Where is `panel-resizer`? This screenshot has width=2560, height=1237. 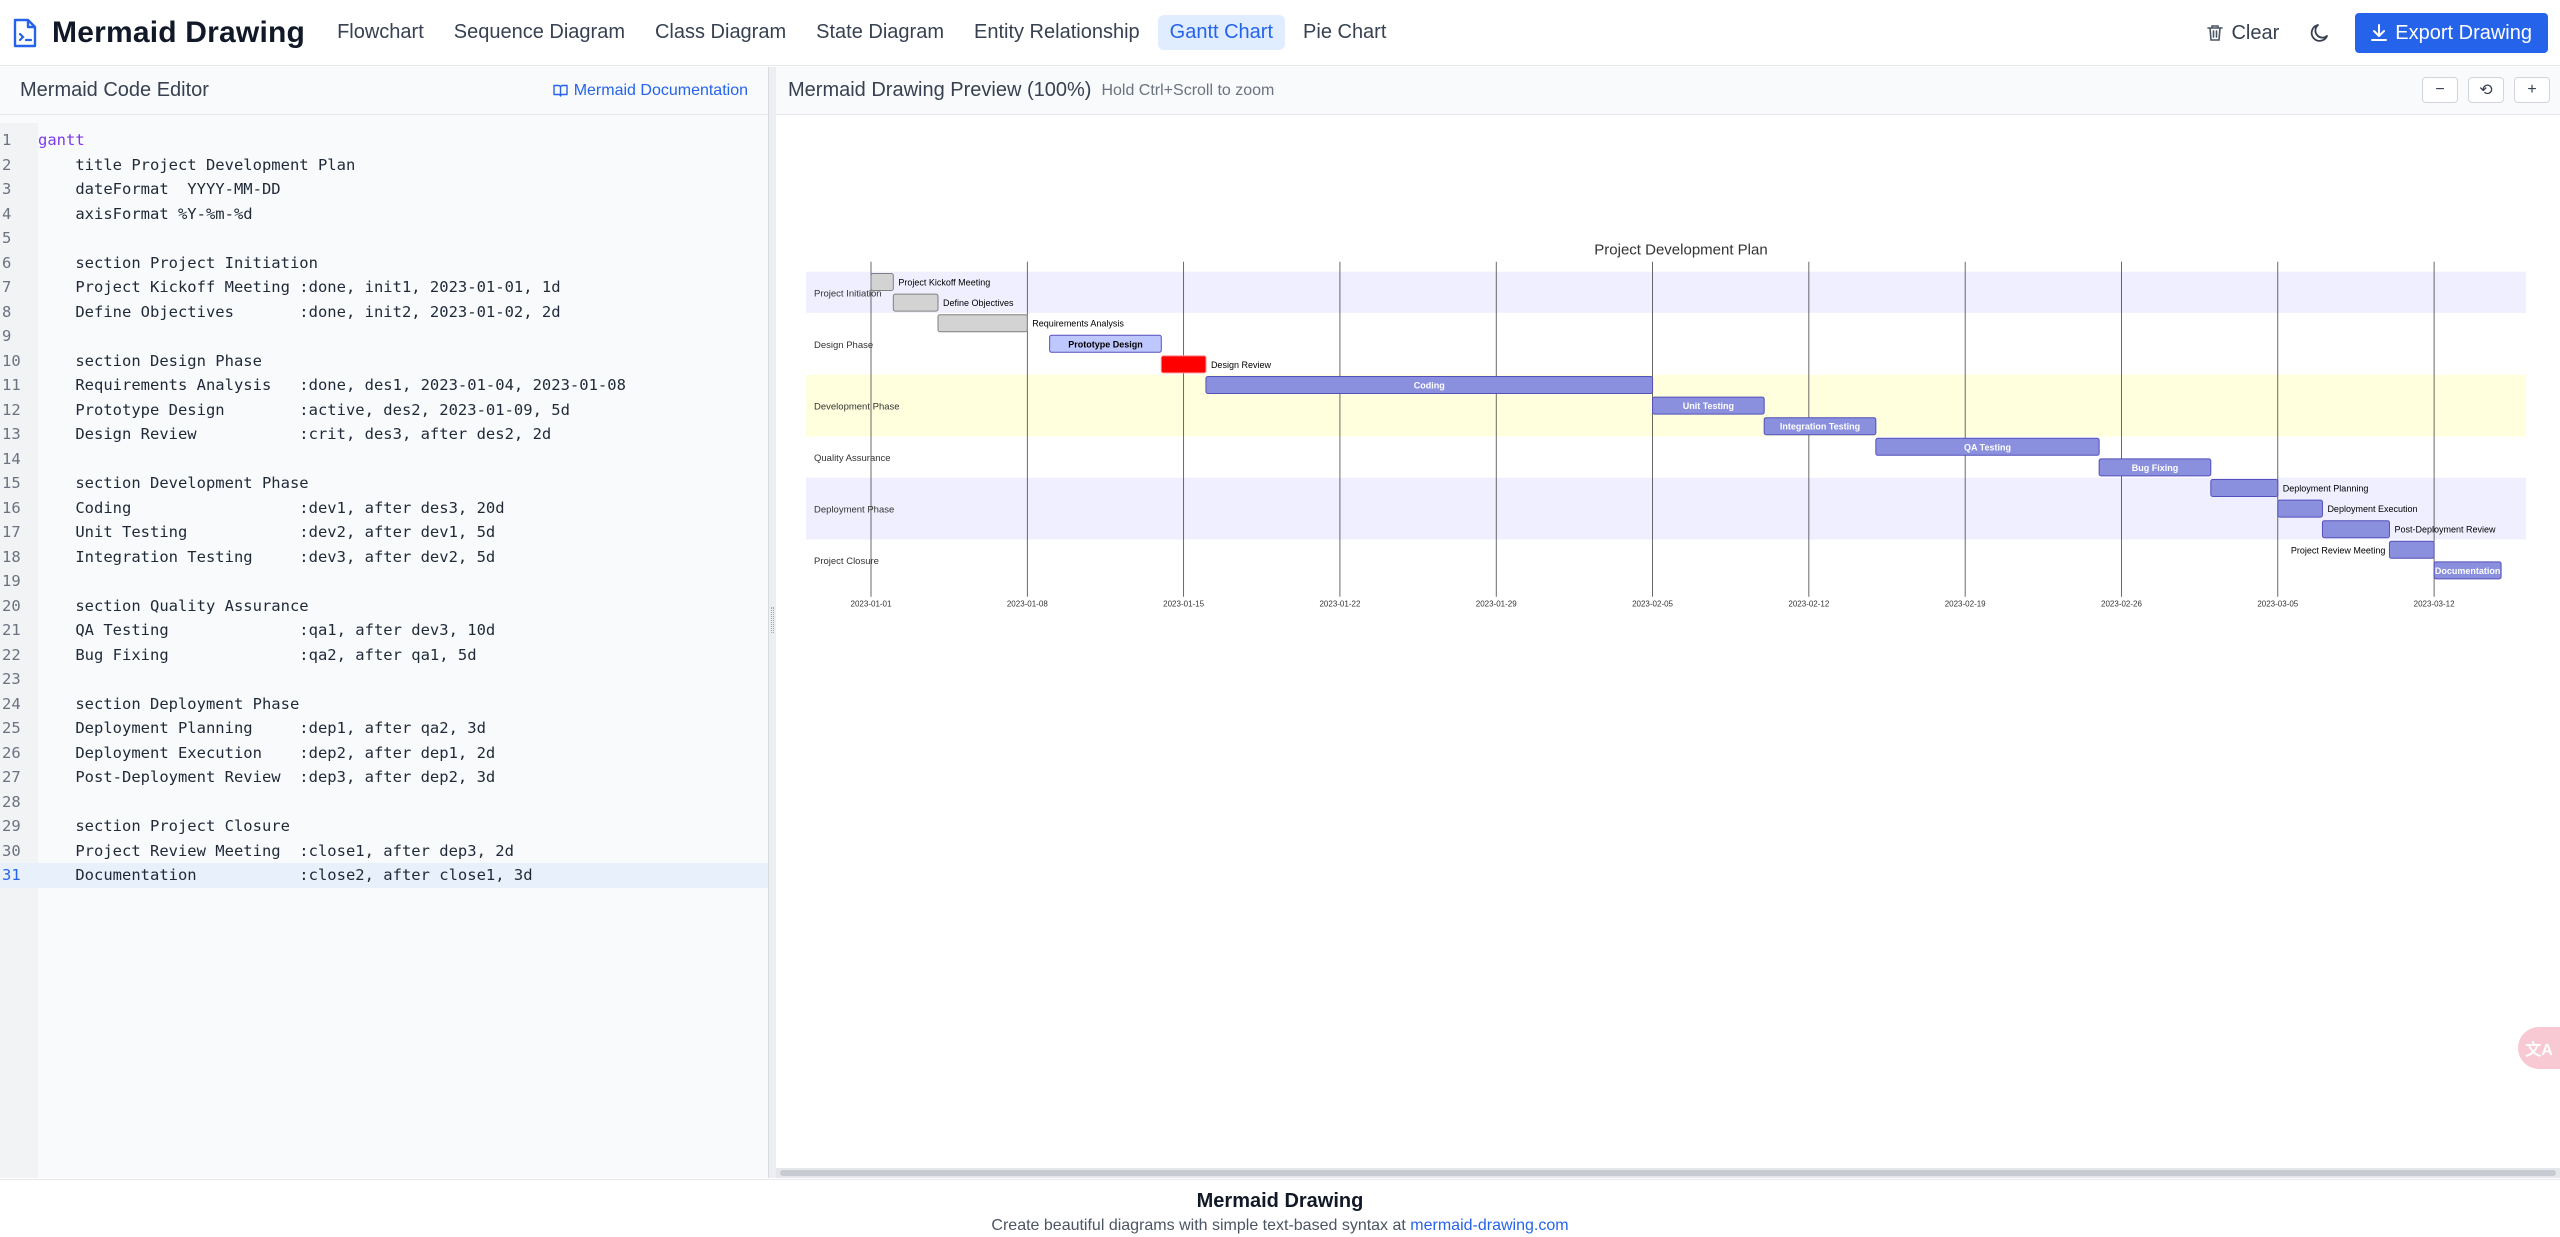
panel-resizer is located at coordinates (772, 622).